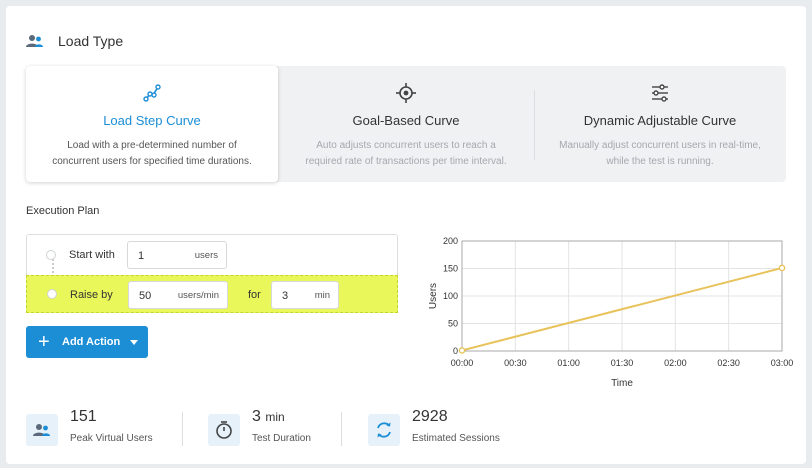 The image size is (812, 468). I want to click on y-tick-label: 200, so click(450, 241).